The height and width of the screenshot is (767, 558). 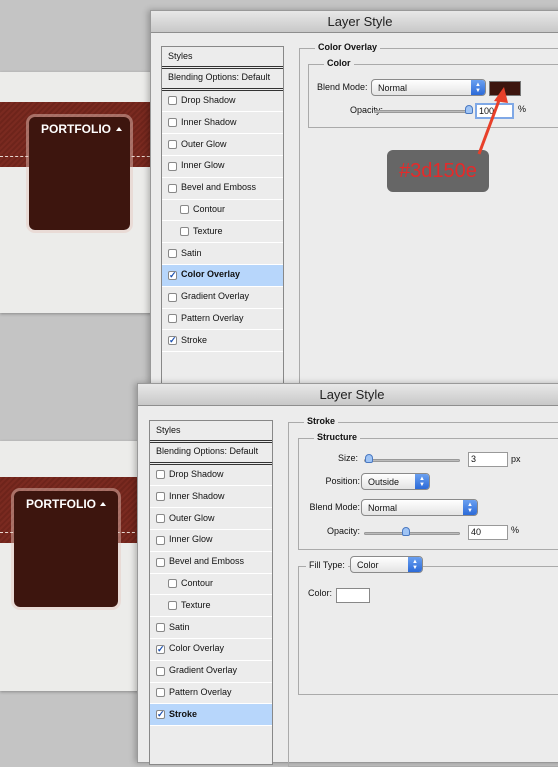 I want to click on blend-mode-select: Normal ▲ ▼, so click(x=419, y=507).